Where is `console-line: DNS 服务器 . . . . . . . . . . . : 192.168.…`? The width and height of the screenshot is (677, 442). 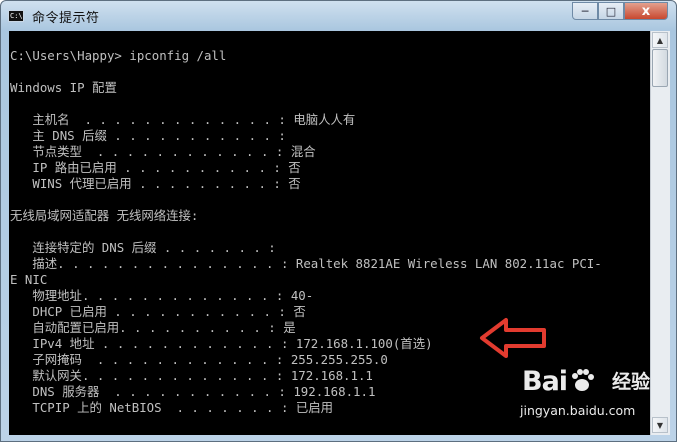 console-line: DNS 服务器 . . . . . . . . . . . : 192.168.… is located at coordinates (193, 391).